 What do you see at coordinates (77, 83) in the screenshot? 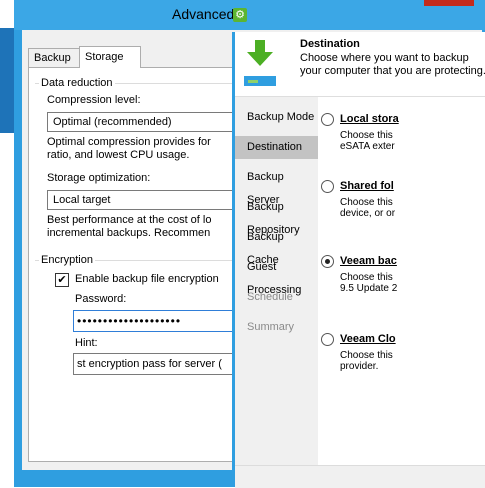
I see `data-reduction-label: Data reduction` at bounding box center [77, 83].